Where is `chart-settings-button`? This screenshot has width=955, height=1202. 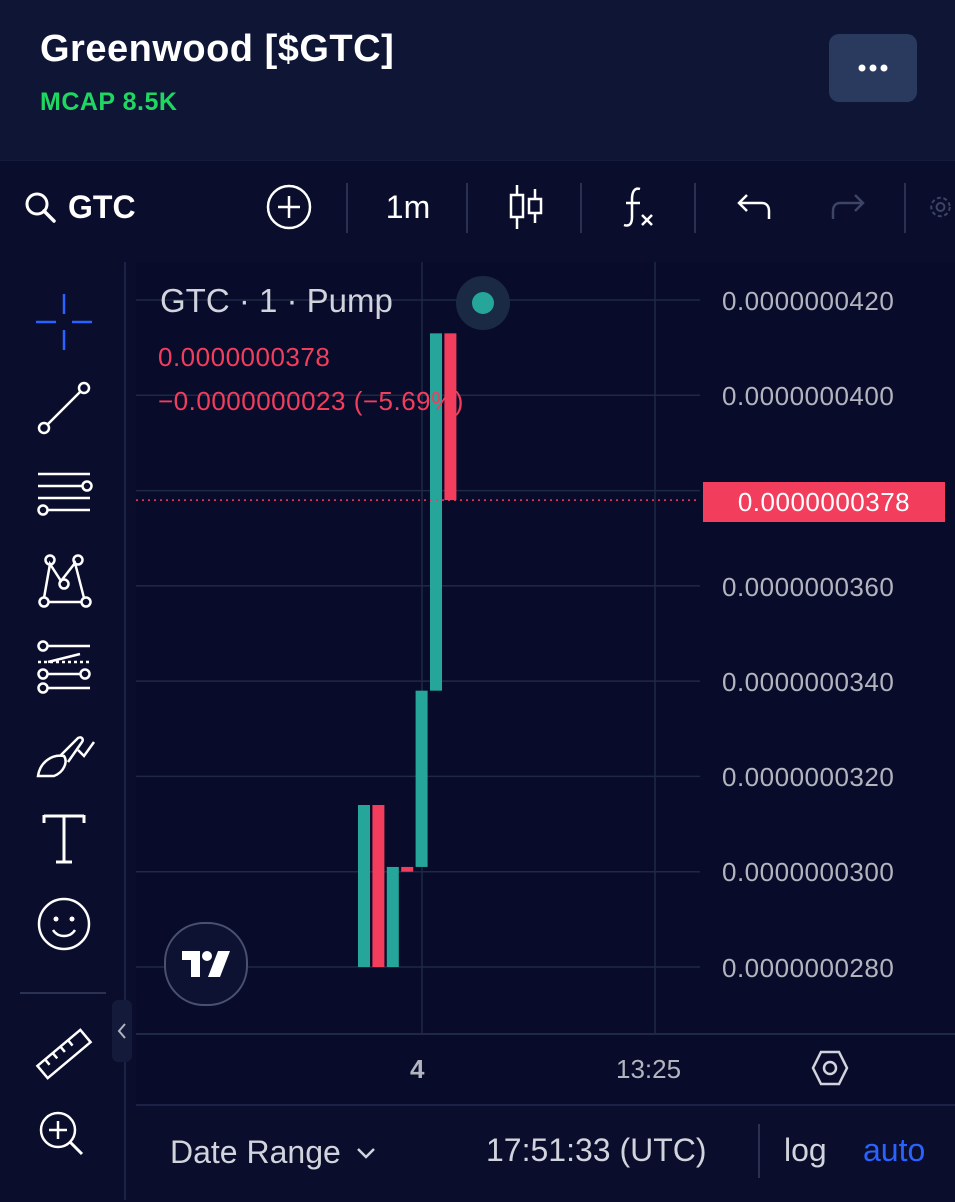 chart-settings-button is located at coordinates (830, 1068).